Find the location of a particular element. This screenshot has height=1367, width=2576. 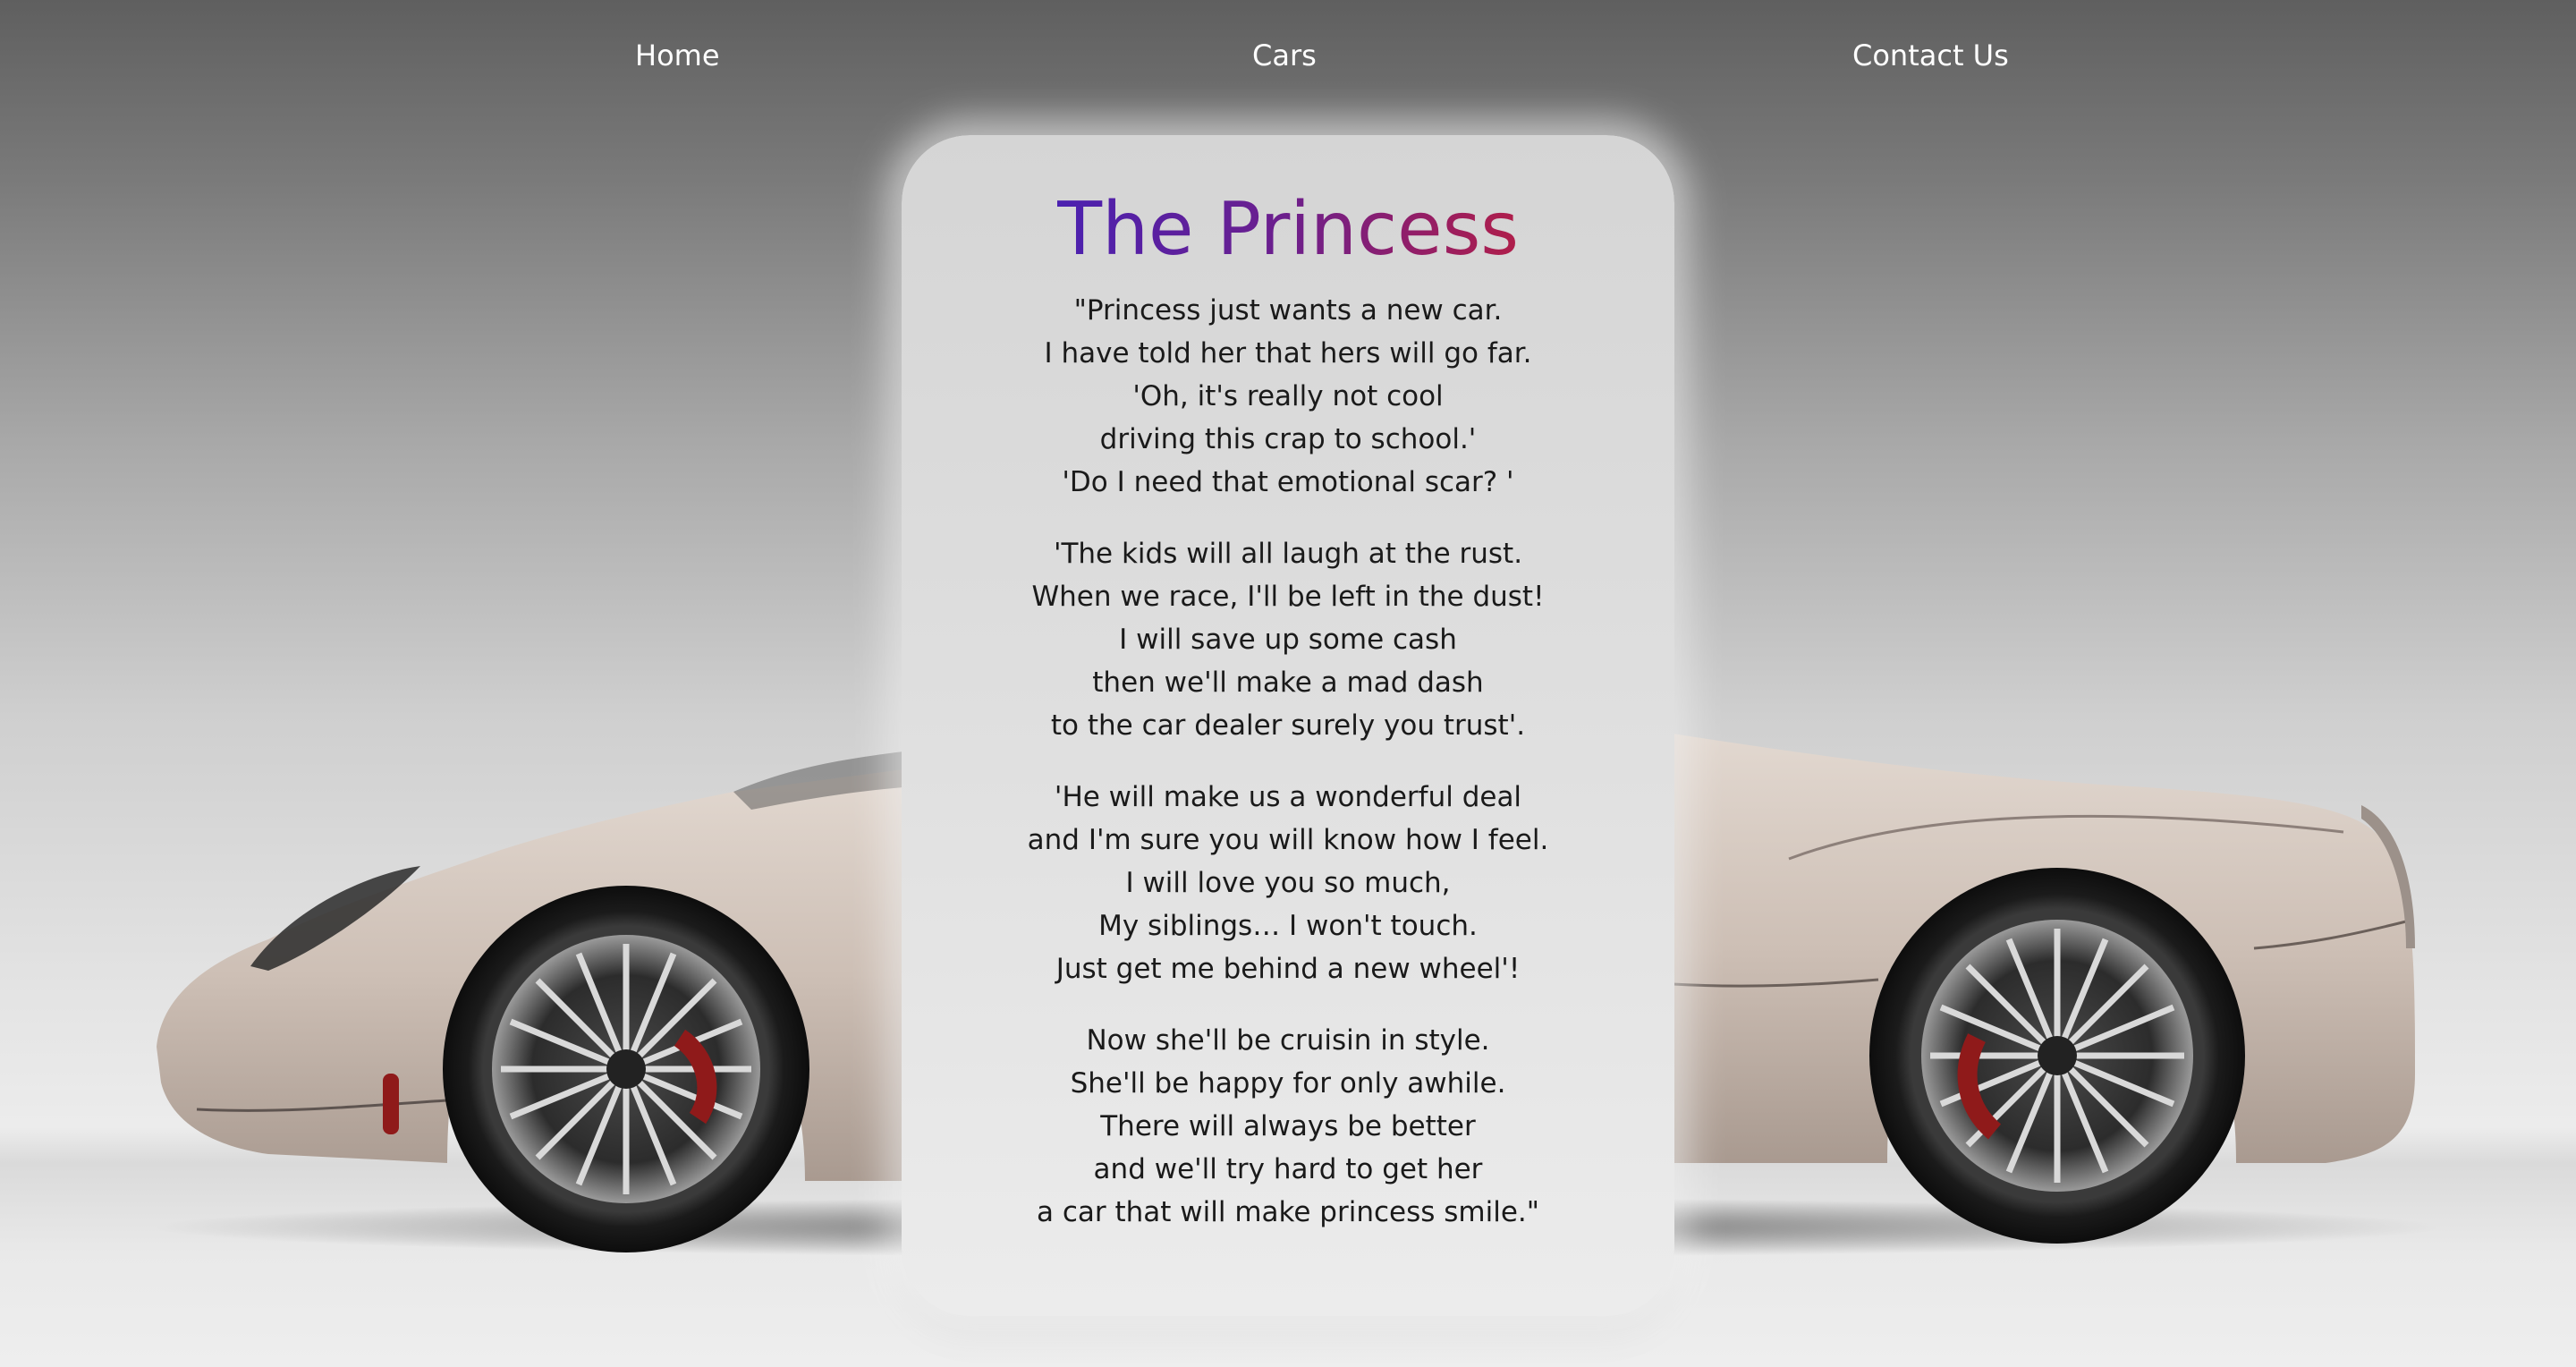

top-navigation: Home Cars Contact Us is located at coordinates (1288, 55).